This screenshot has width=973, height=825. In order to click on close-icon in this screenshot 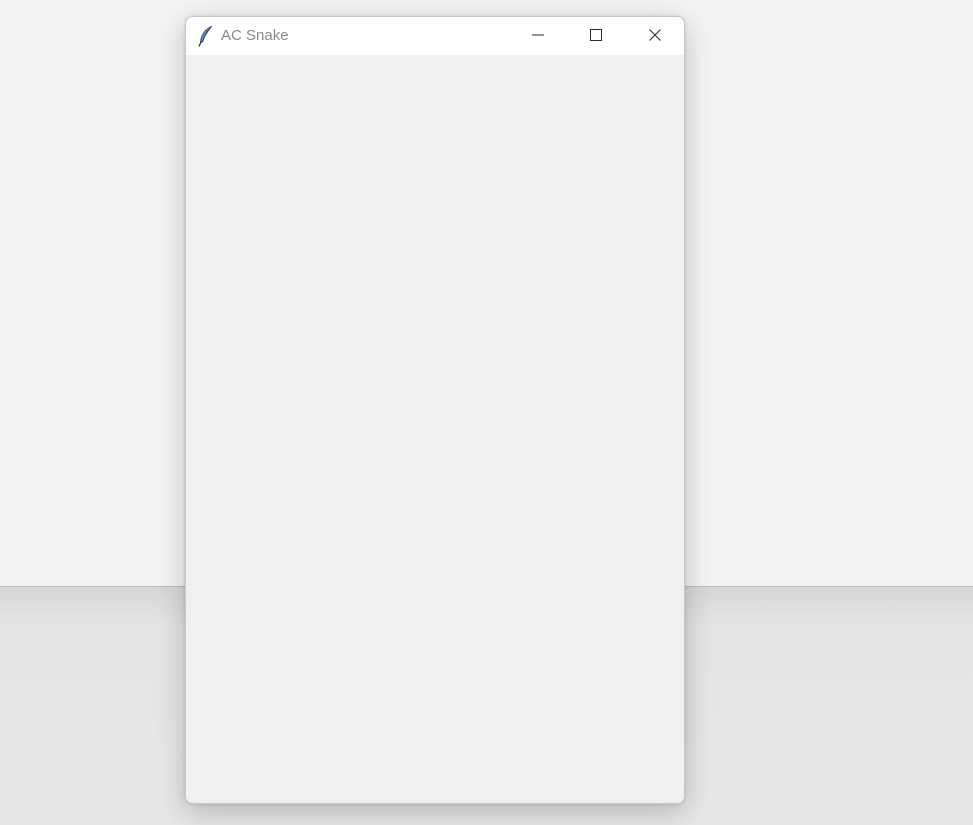, I will do `click(655, 36)`.